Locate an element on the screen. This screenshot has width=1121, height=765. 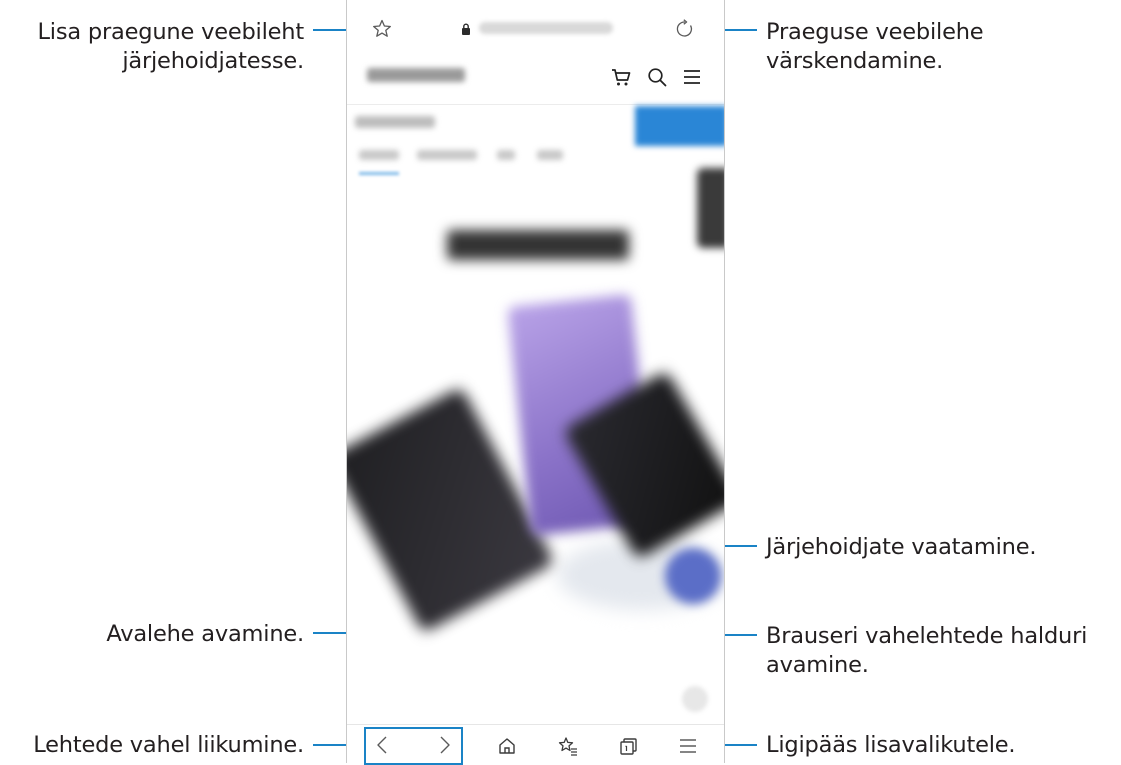
side-feedback-tab is located at coordinates (710, 208).